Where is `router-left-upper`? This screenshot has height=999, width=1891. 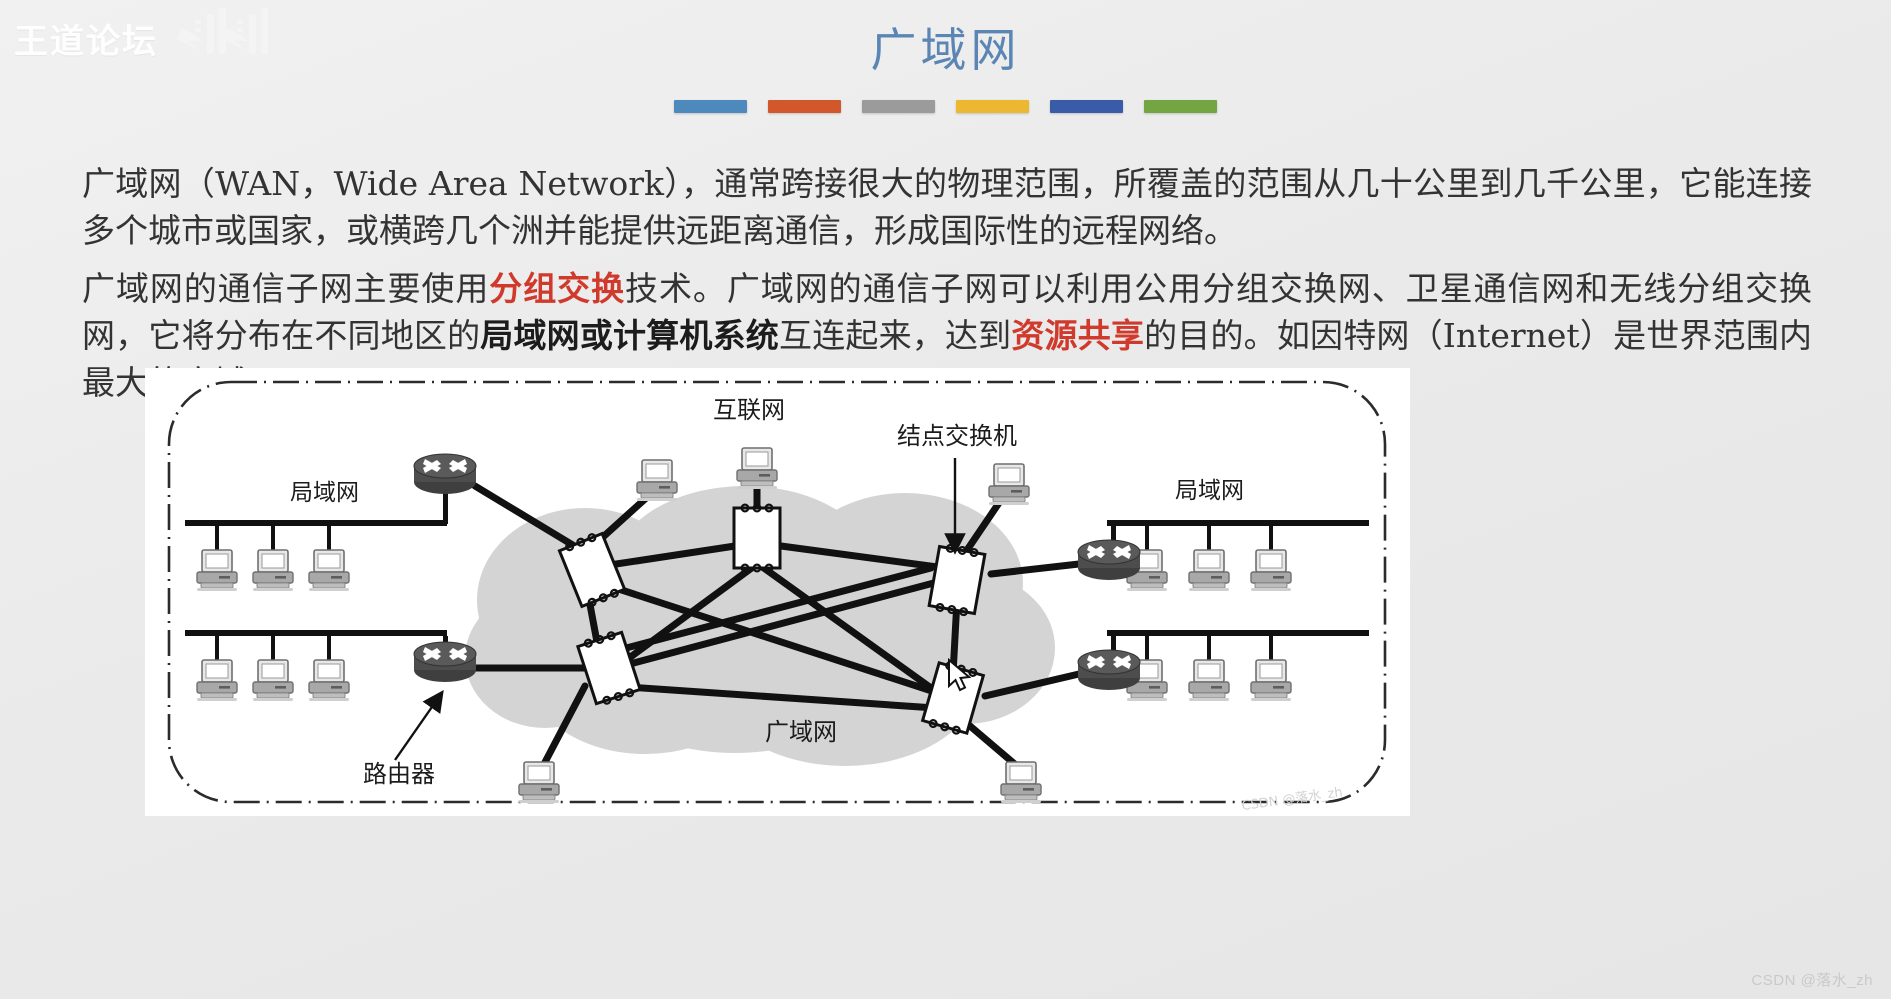
router-left-upper is located at coordinates (445, 474).